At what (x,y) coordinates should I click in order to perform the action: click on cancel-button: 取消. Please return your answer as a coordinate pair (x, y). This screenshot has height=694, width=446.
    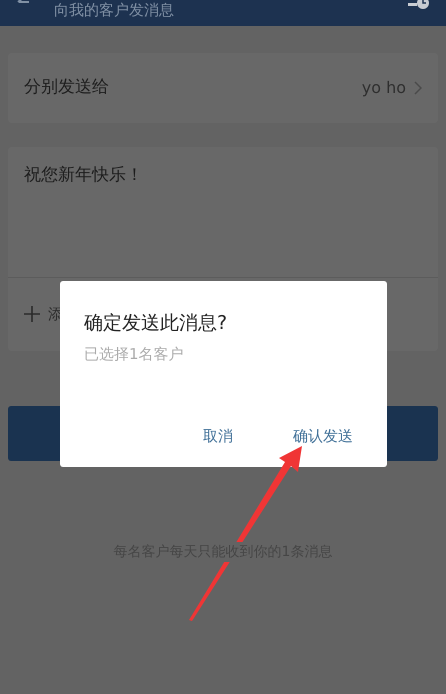
    Looking at the image, I should click on (218, 435).